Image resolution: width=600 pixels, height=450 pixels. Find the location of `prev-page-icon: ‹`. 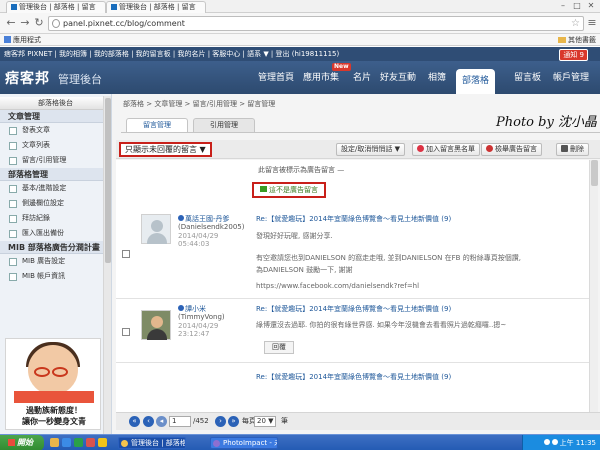

prev-page-icon: ‹ is located at coordinates (148, 421).